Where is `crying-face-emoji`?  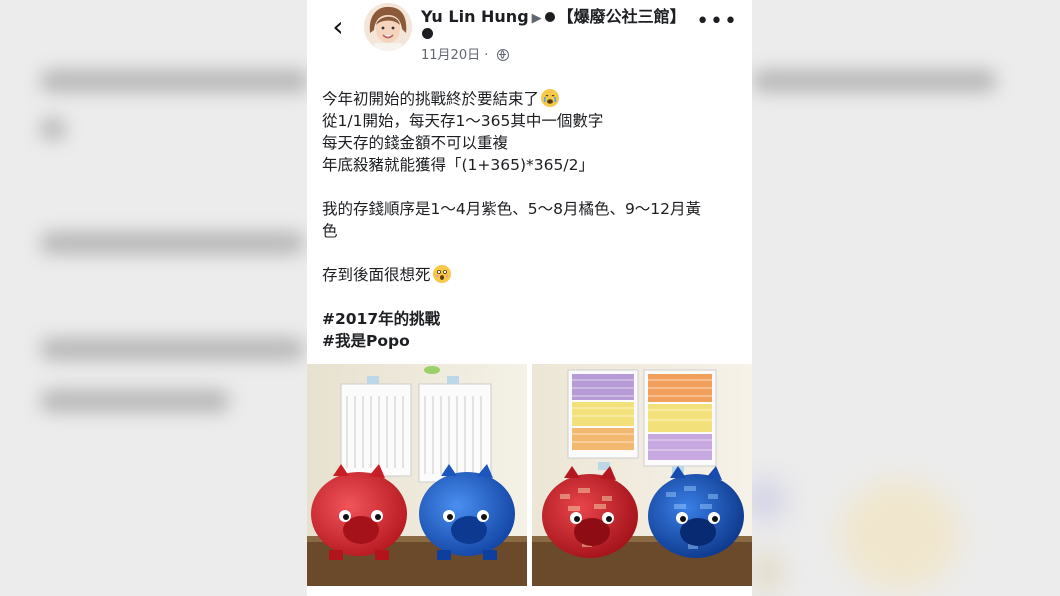
crying-face-emoji is located at coordinates (550, 98).